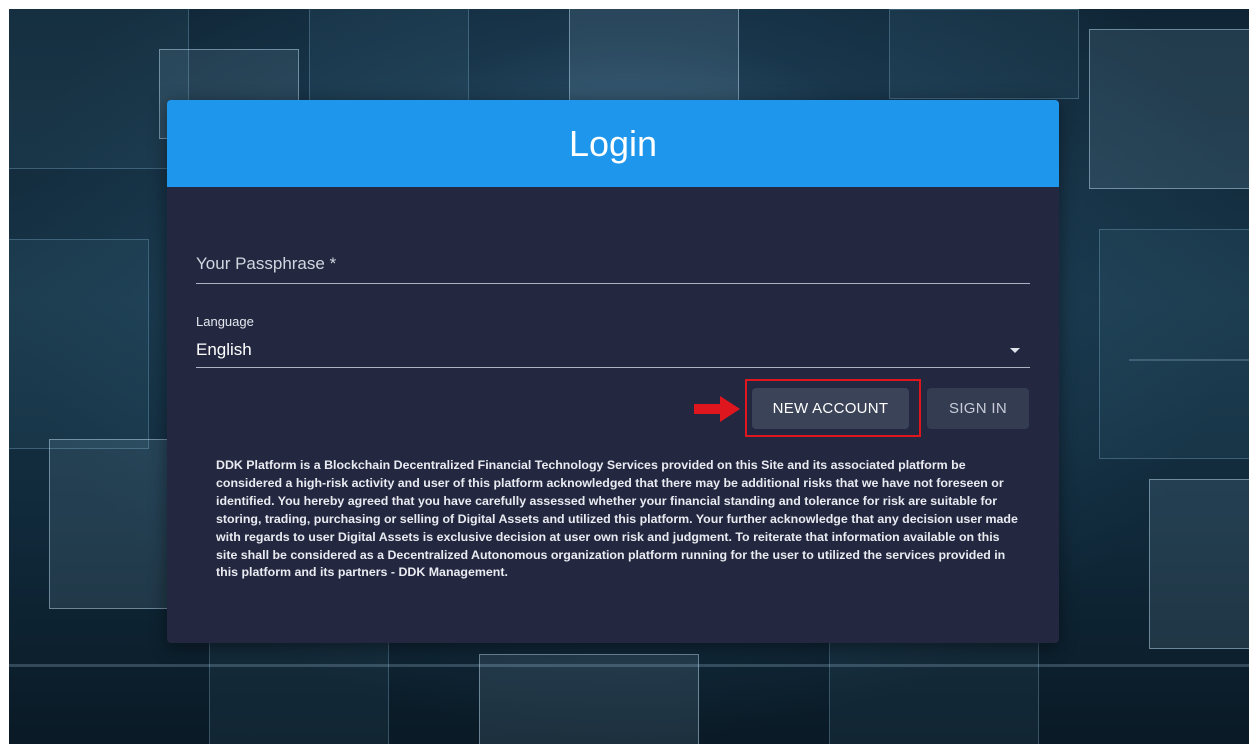 The image size is (1249, 744). Describe the element at coordinates (225, 321) in the screenshot. I see `language-label: Language` at that location.